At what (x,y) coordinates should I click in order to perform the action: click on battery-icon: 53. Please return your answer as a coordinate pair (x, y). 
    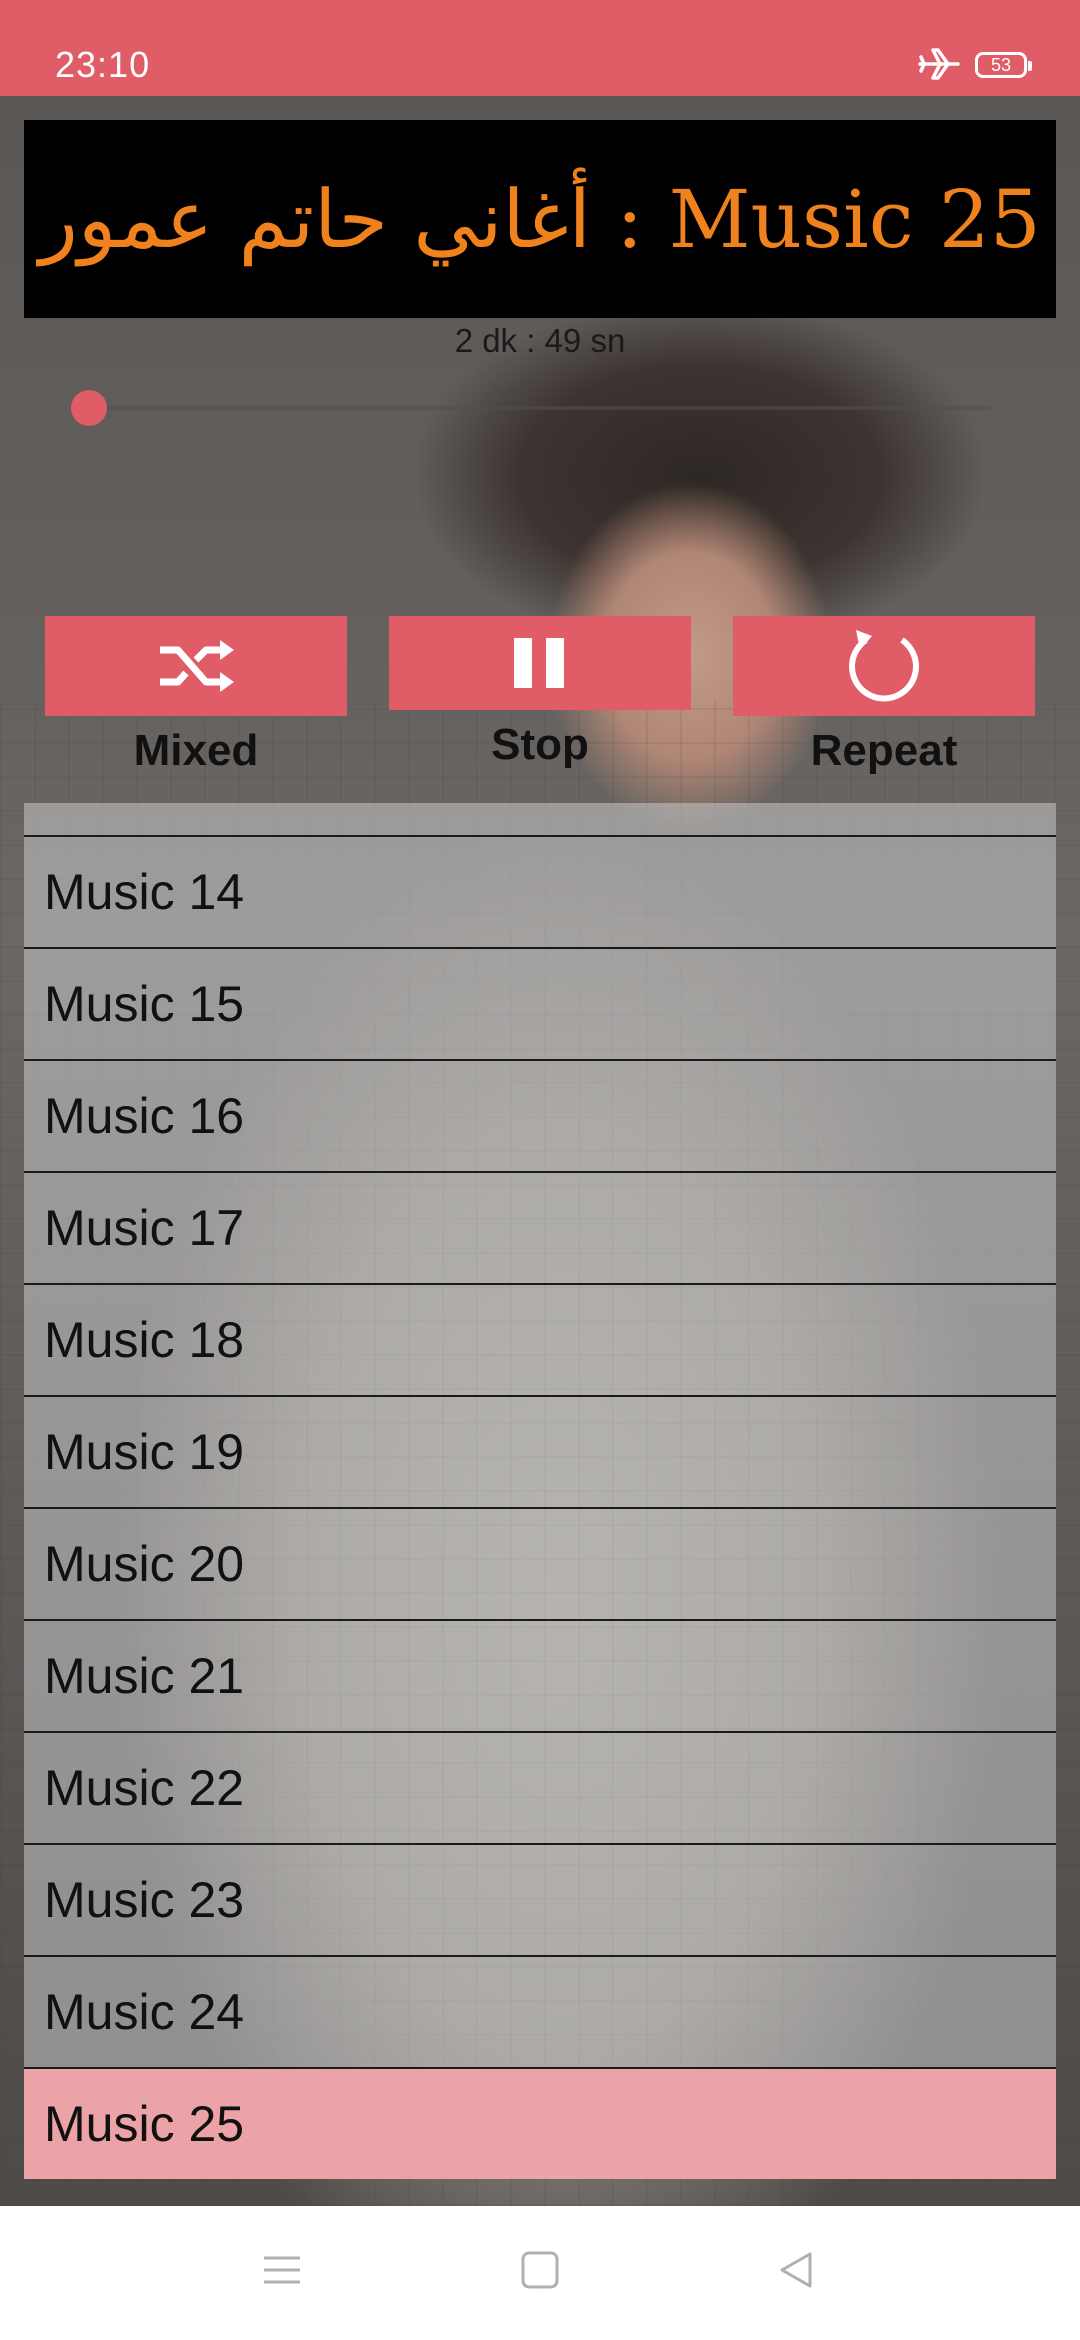
    Looking at the image, I should click on (1003, 65).